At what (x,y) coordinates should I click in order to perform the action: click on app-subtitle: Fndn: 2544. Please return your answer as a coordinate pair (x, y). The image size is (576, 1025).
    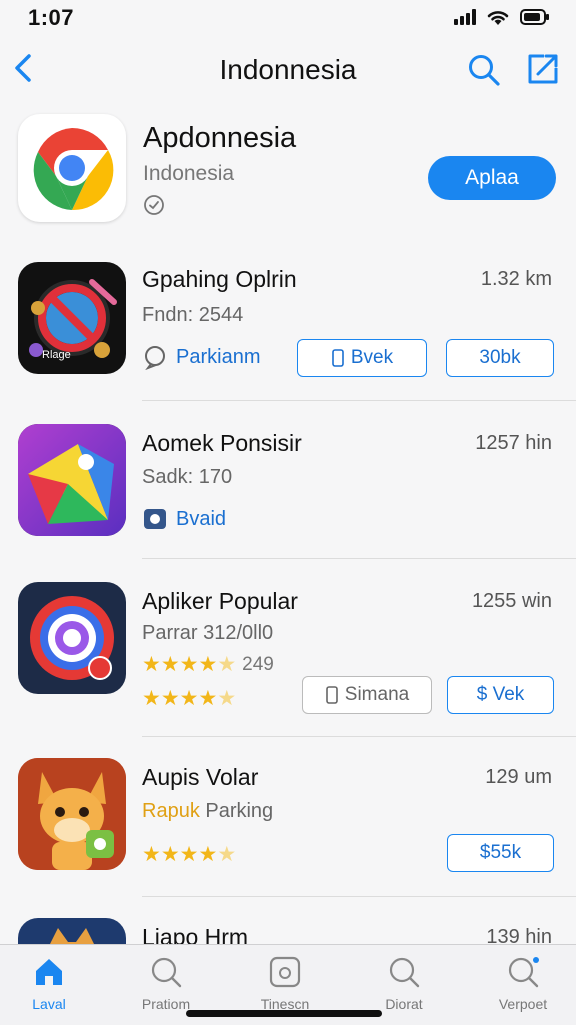
    Looking at the image, I should click on (193, 315).